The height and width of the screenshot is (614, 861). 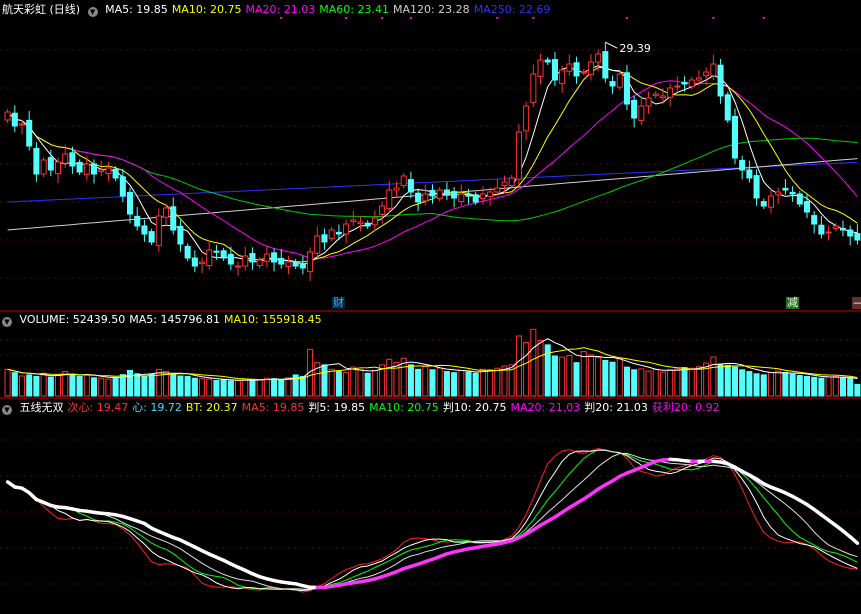 What do you see at coordinates (635, 48) in the screenshot?
I see `peak-price-label: 29.39` at bounding box center [635, 48].